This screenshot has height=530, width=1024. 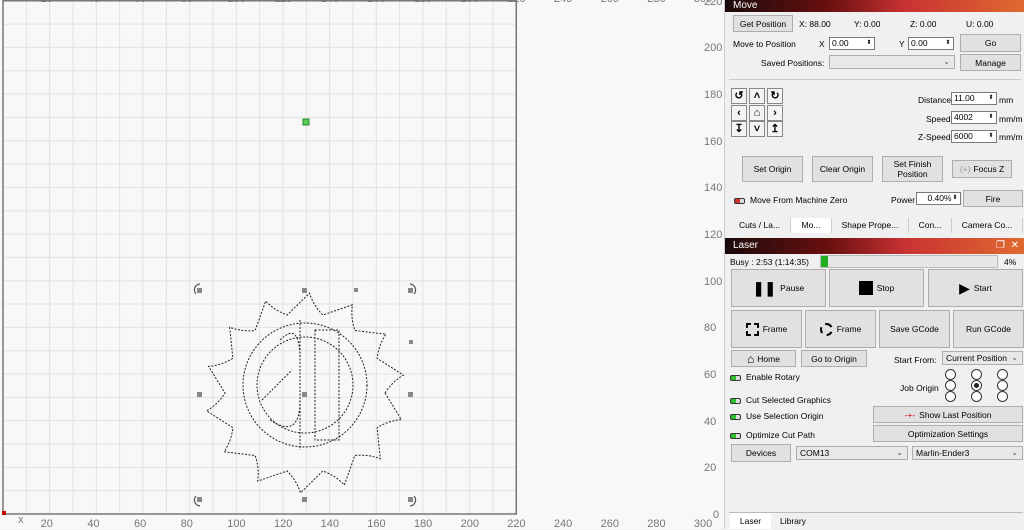 I want to click on distance-input: 11.00 ⬍, so click(x=974, y=98).